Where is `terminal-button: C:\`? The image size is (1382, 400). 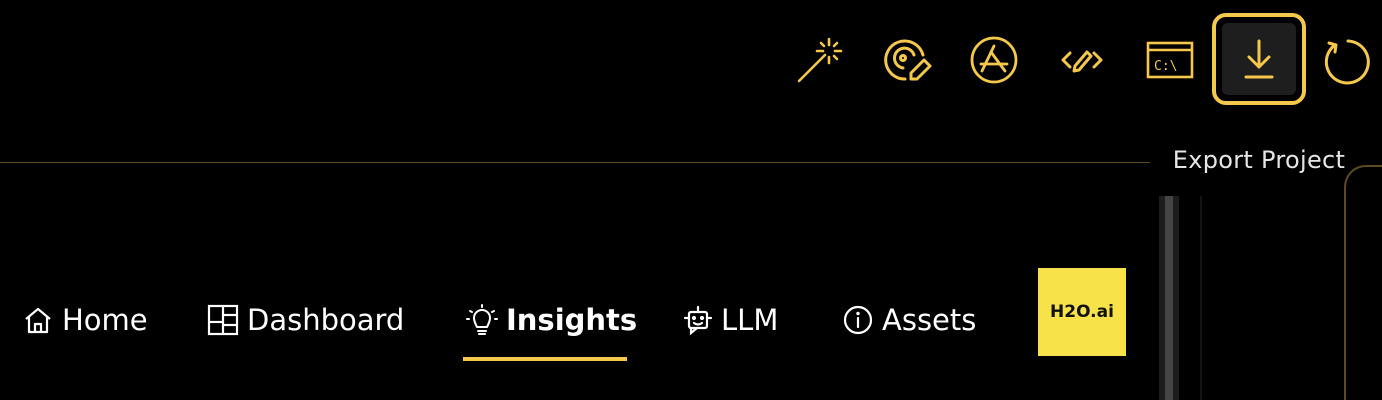
terminal-button: C:\ is located at coordinates (1170, 60).